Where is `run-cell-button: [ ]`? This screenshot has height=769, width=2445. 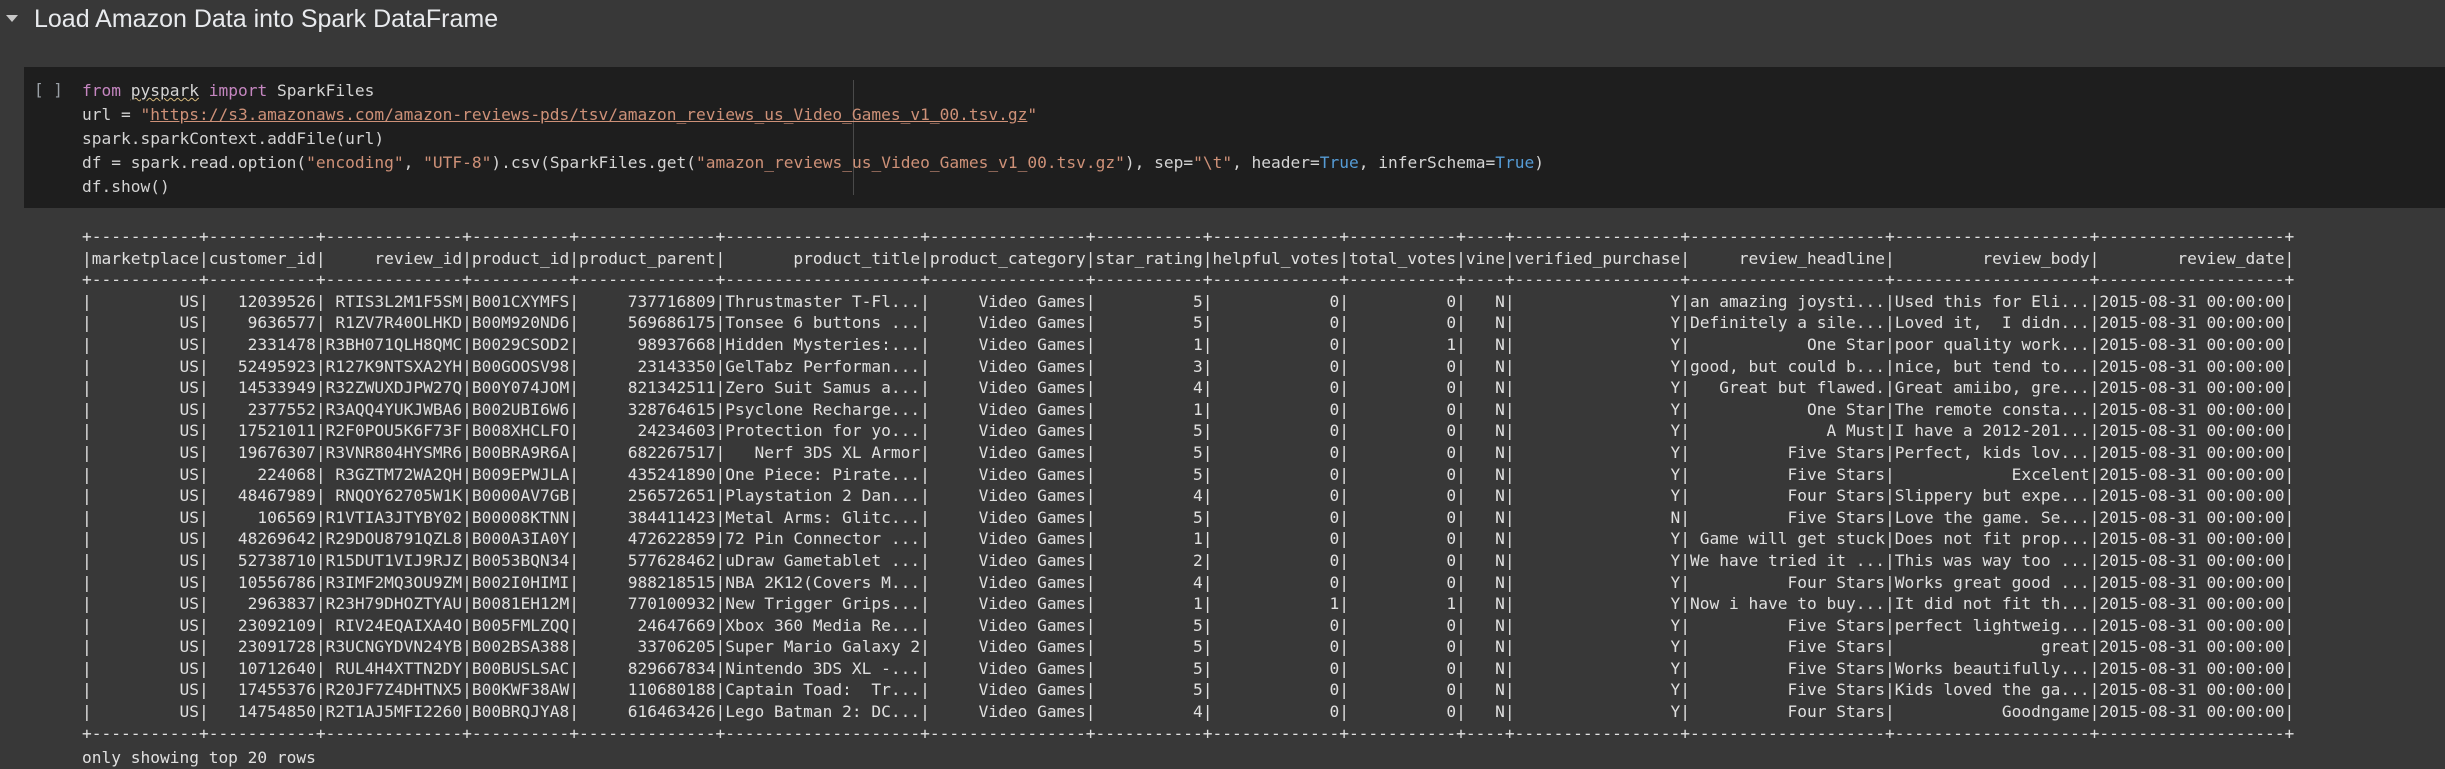 run-cell-button: [ ] is located at coordinates (48, 89).